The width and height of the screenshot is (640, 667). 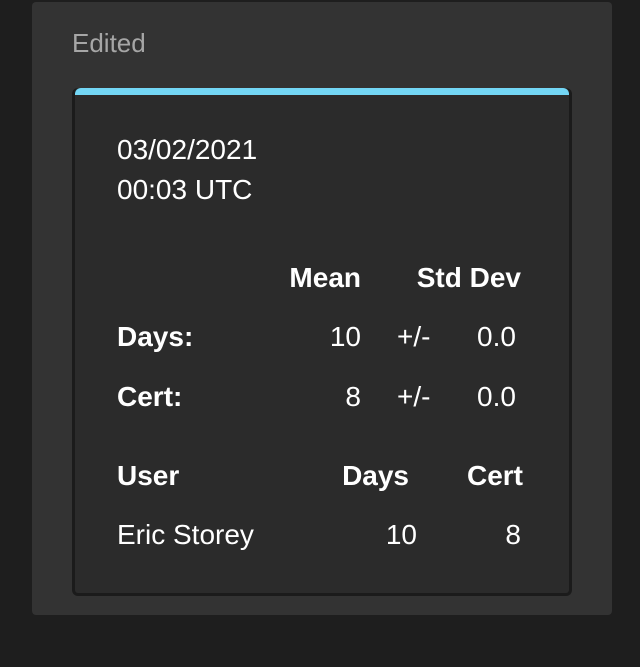 I want to click on user-row-cert: 8, so click(x=513, y=534).